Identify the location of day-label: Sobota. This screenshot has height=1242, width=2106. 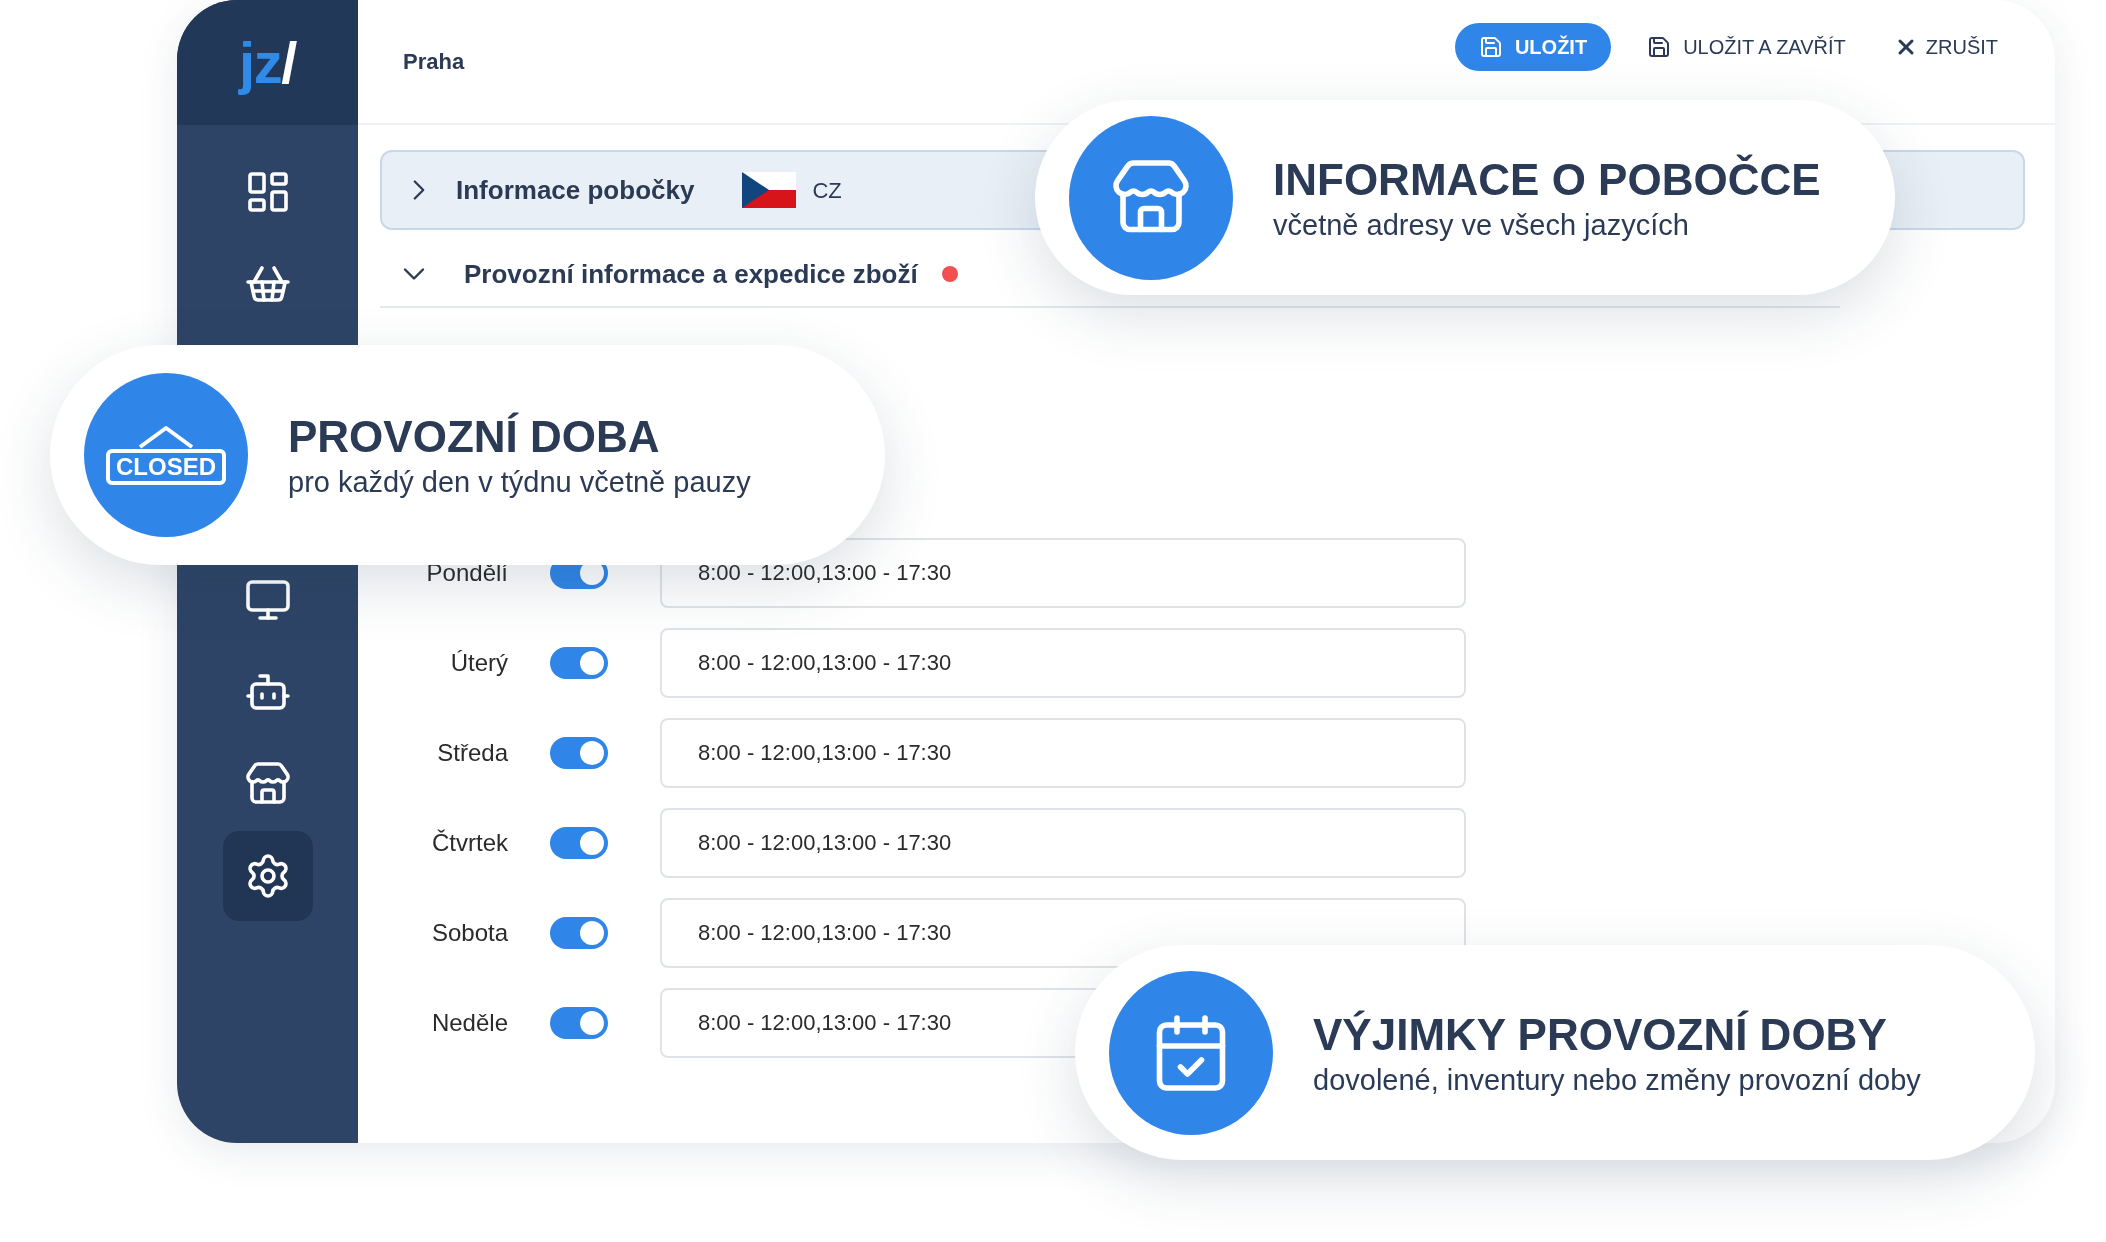
(469, 933).